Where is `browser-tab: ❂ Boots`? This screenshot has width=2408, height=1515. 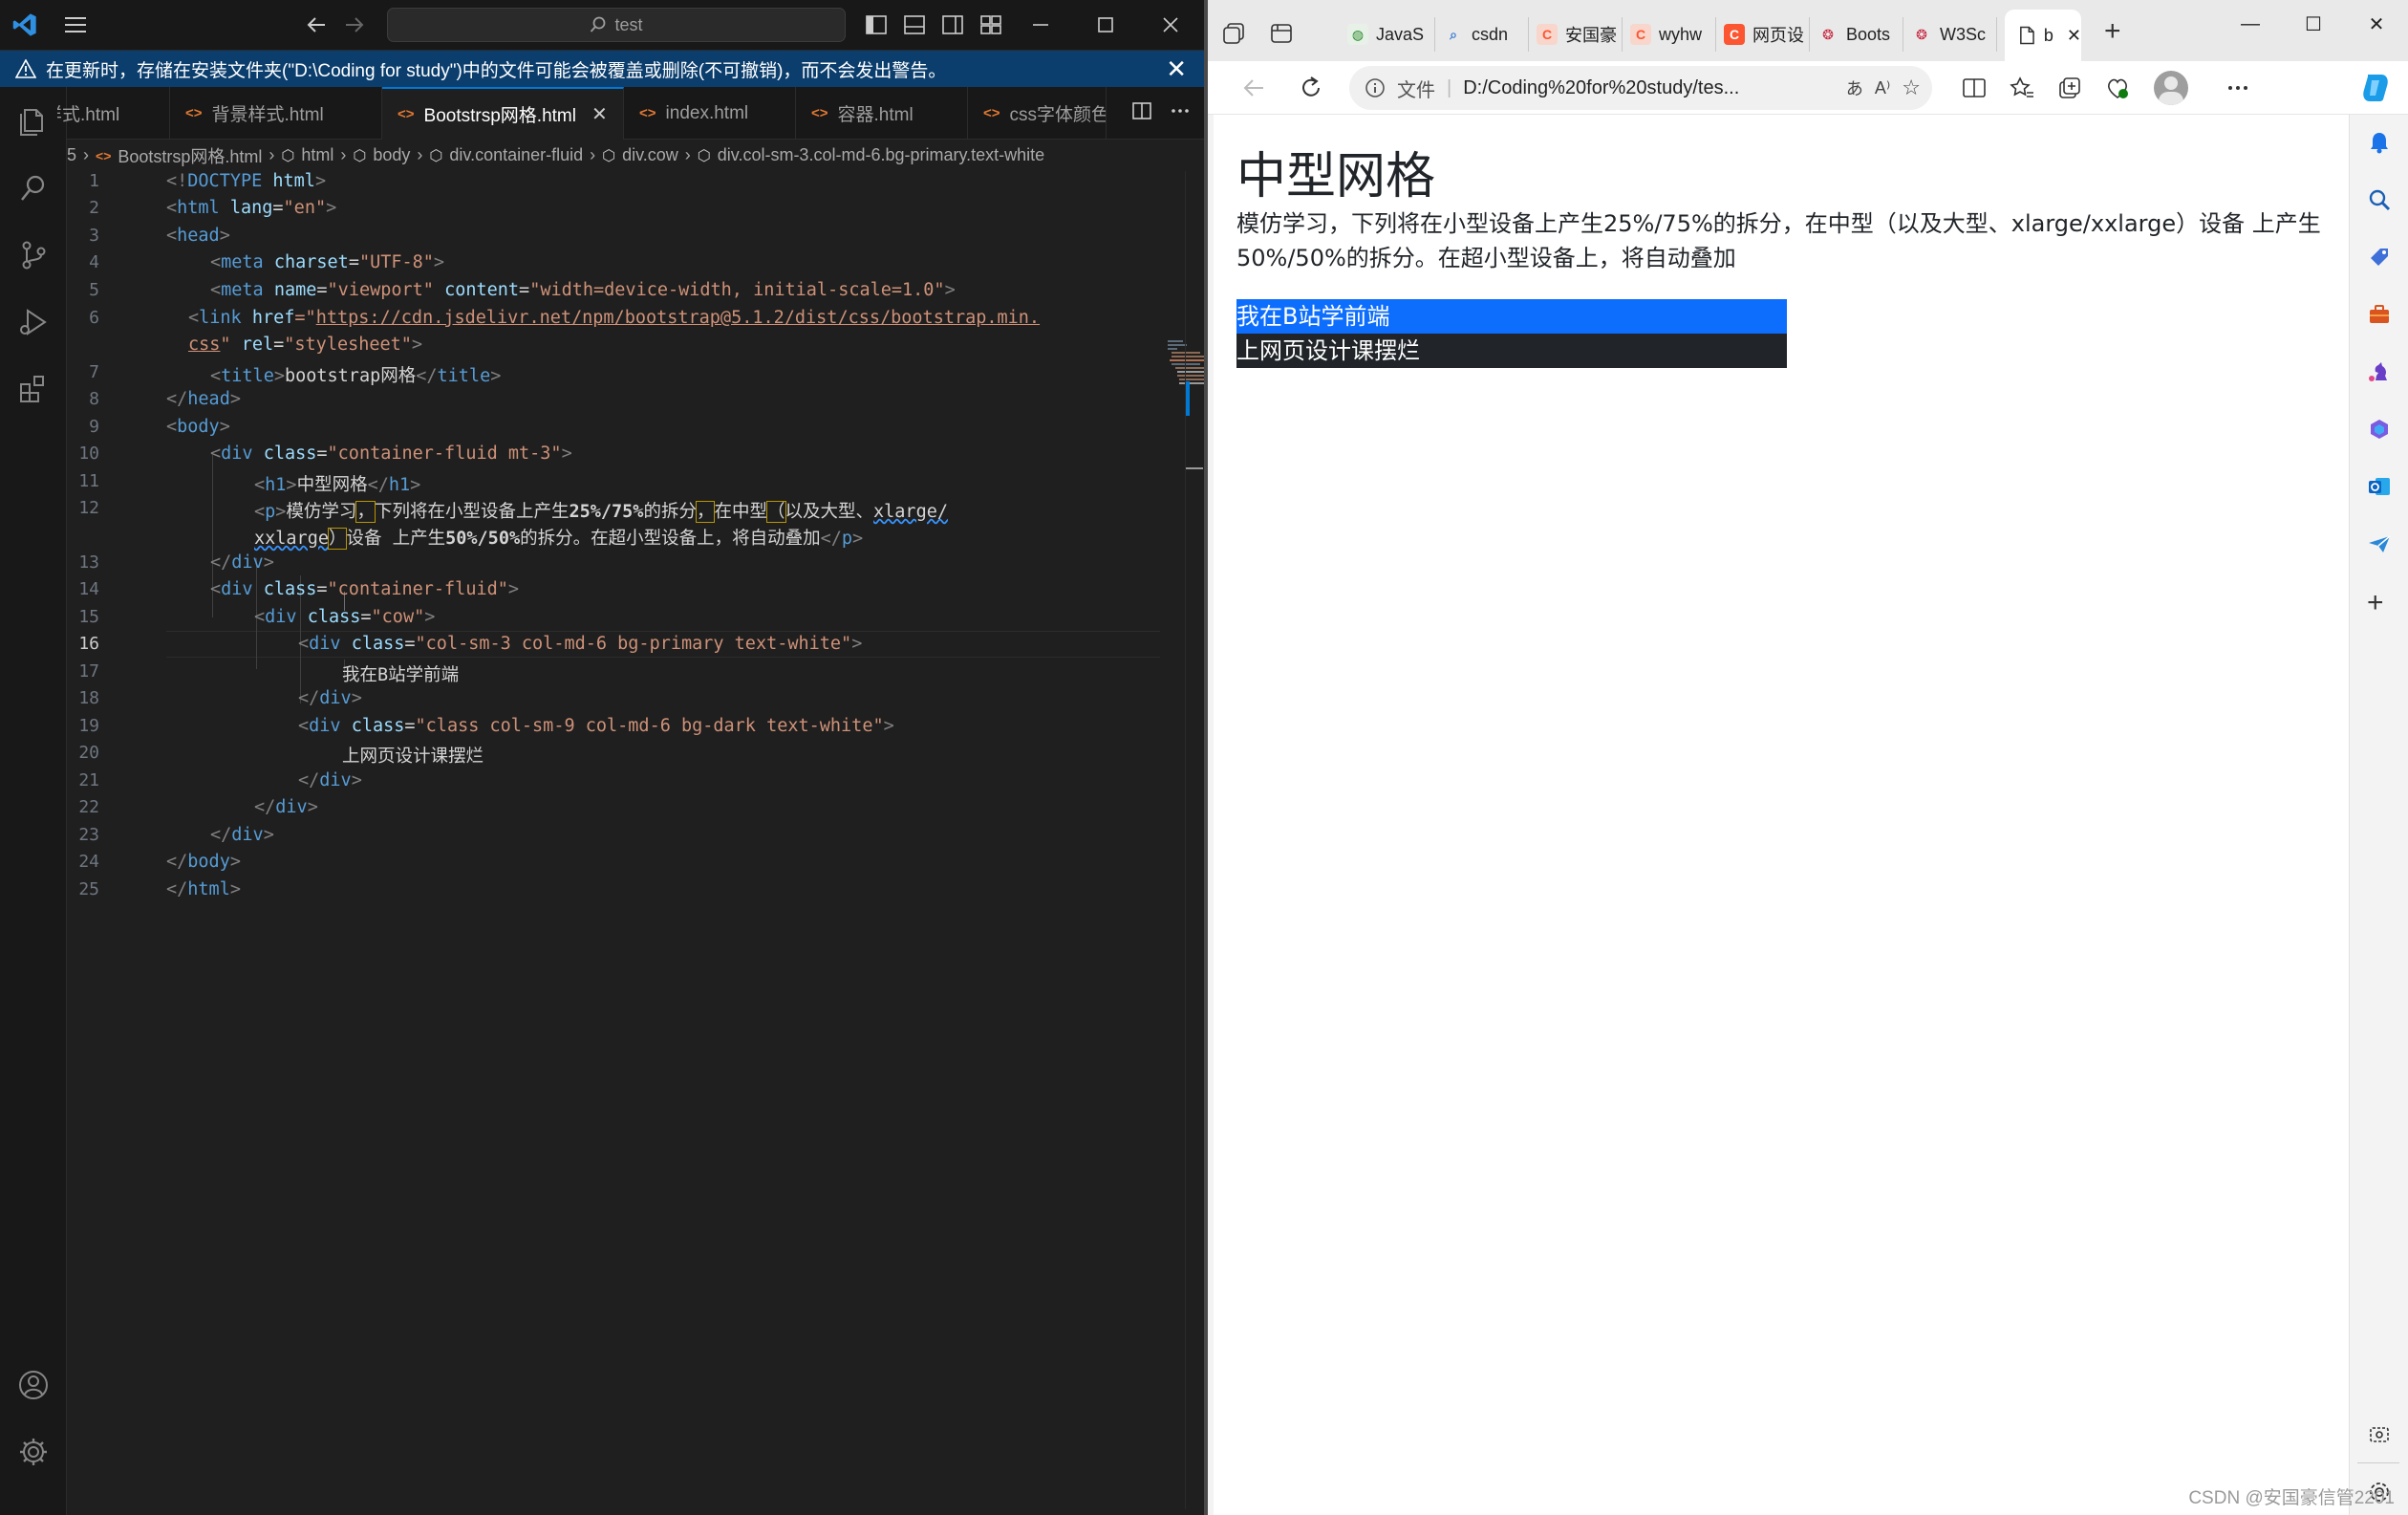
browser-tab: ❂ Boots is located at coordinates (1857, 34).